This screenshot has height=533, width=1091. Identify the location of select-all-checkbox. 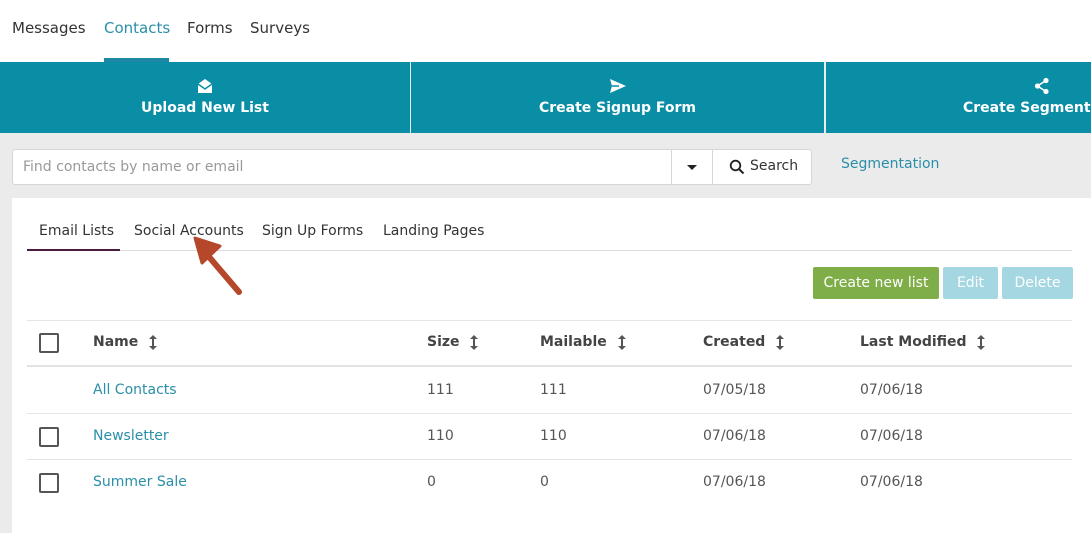
(49, 343).